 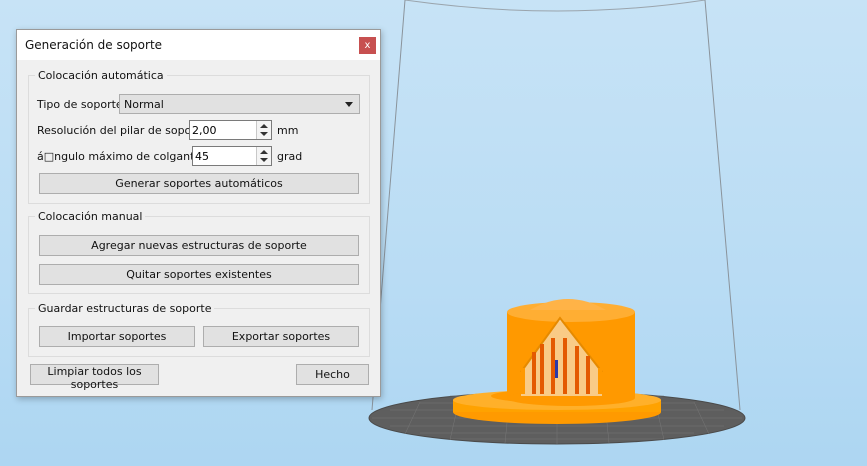 I want to click on overhang-angle-label: á□ngulo máximo de colgante, so click(x=119, y=156).